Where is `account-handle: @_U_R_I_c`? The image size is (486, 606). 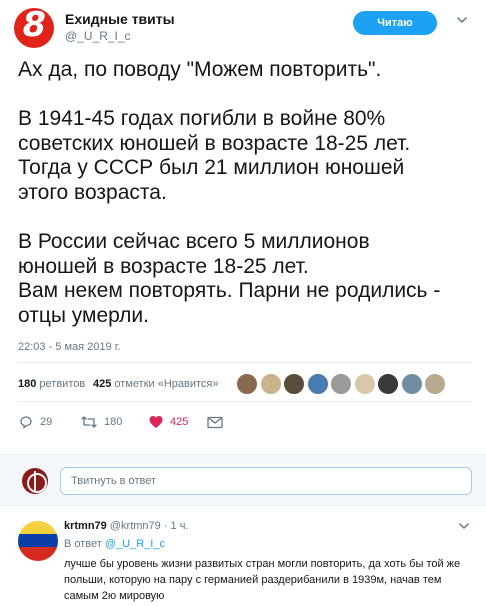 account-handle: @_U_R_I_c is located at coordinates (98, 36).